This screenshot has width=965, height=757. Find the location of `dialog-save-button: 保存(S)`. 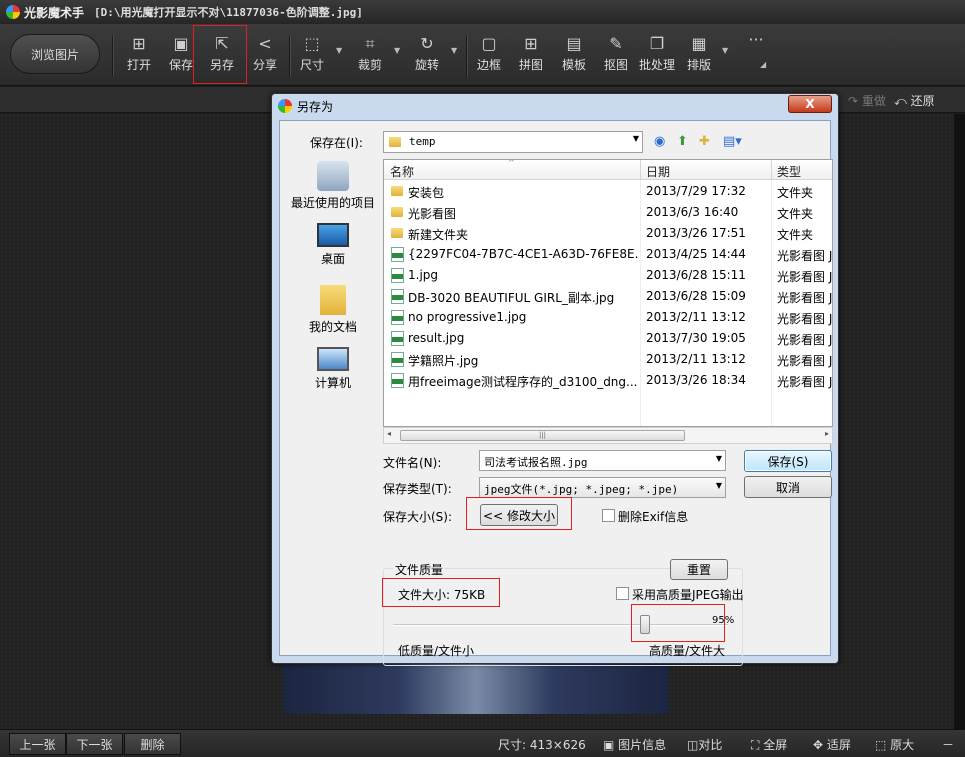

dialog-save-button: 保存(S) is located at coordinates (788, 461).